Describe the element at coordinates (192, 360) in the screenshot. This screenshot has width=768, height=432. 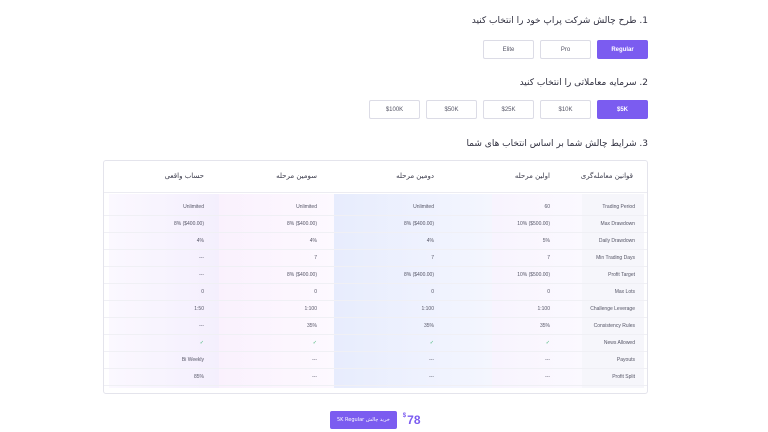
I see `cell-real: Bi Weekly` at that location.